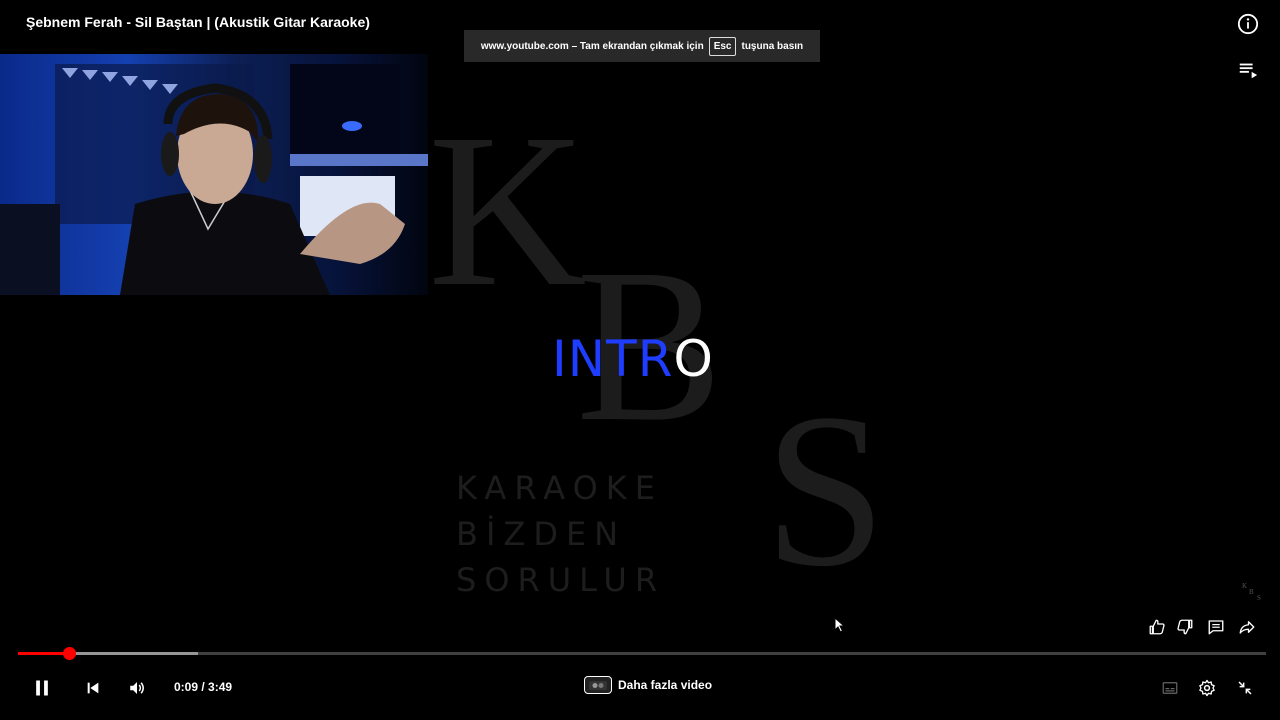  I want to click on watermark-words: KARAOKE BİZDEN SORULUR, so click(560, 534).